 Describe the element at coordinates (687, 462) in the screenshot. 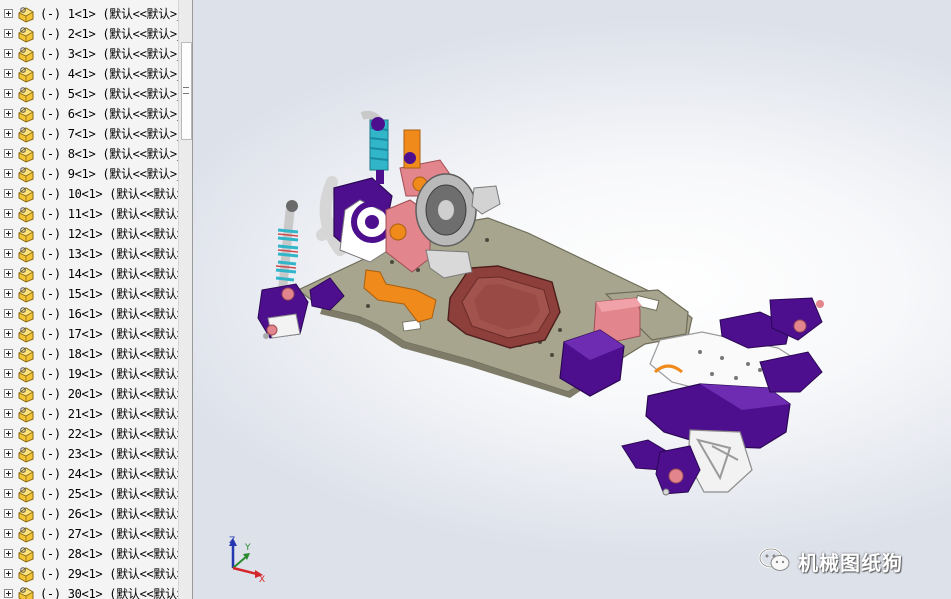

I see `rear-suspension-arm` at that location.